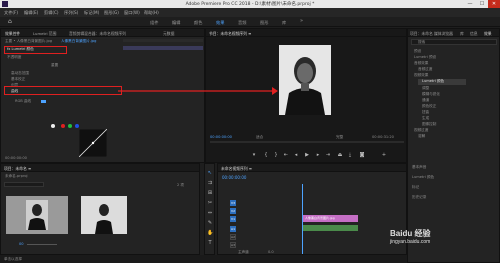 This screenshot has height=263, width=500. What do you see at coordinates (425, 69) in the screenshot?
I see `tree-item: 音频过渡` at bounding box center [425, 69].